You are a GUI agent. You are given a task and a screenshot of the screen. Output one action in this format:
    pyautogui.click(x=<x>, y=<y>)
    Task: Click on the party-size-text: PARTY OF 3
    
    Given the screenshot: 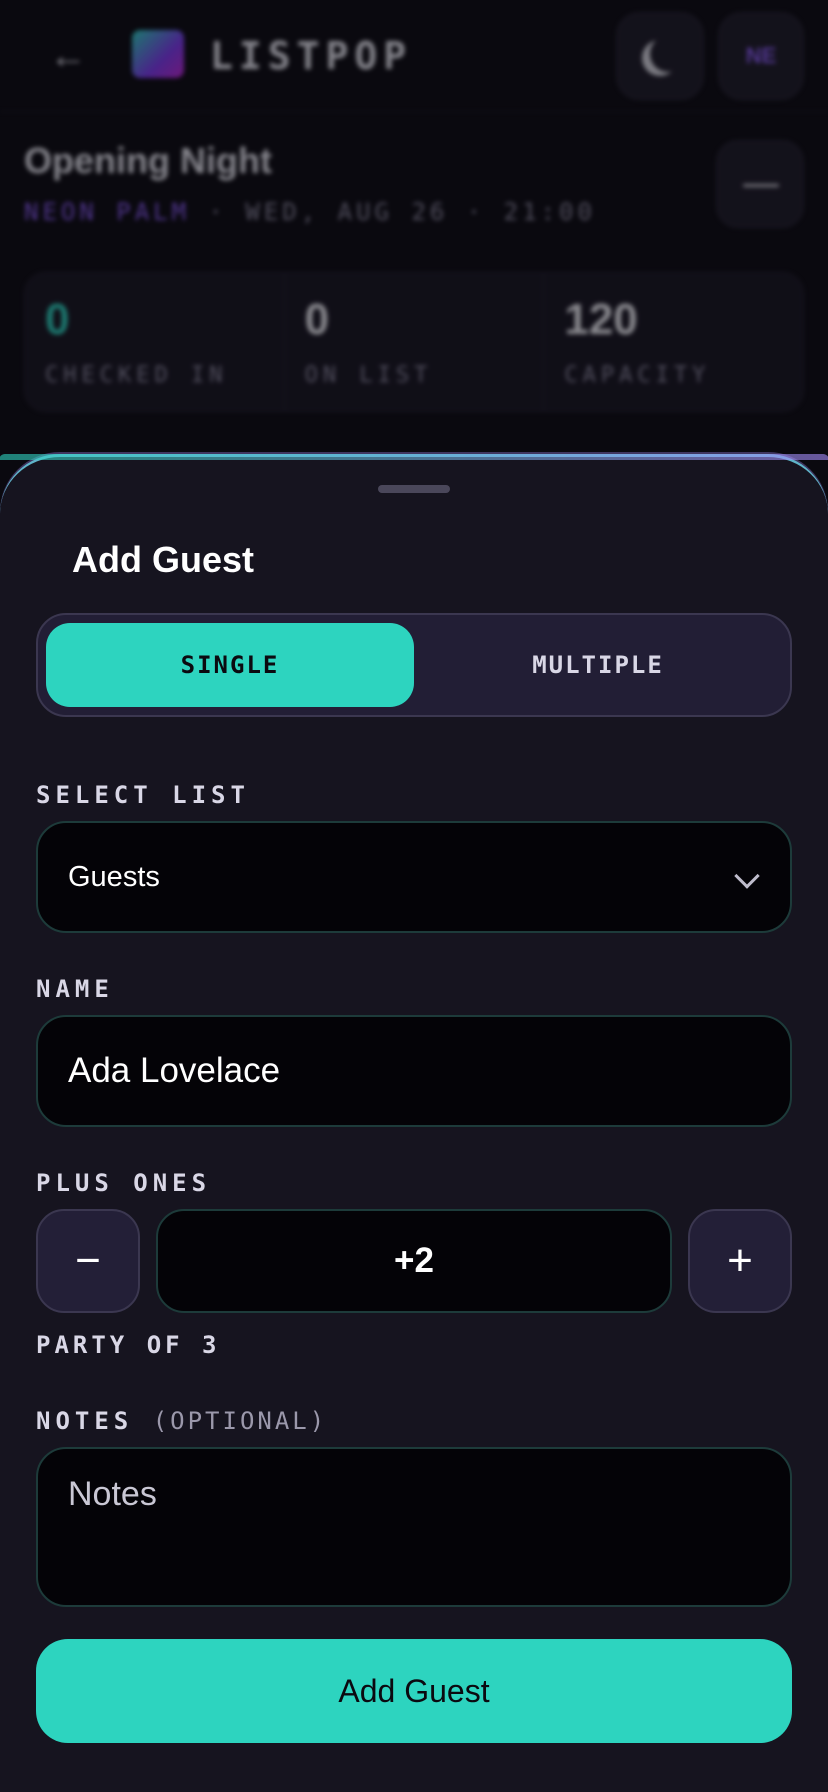 What is the action you would take?
    pyautogui.click(x=128, y=1345)
    